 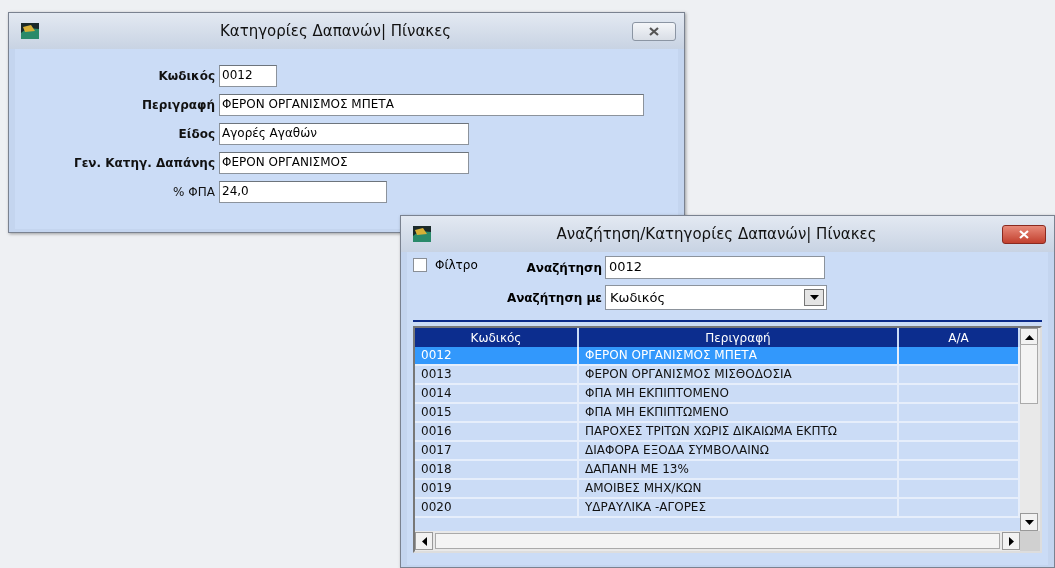 What do you see at coordinates (496, 488) in the screenshot?
I see `table-cell: 0019` at bounding box center [496, 488].